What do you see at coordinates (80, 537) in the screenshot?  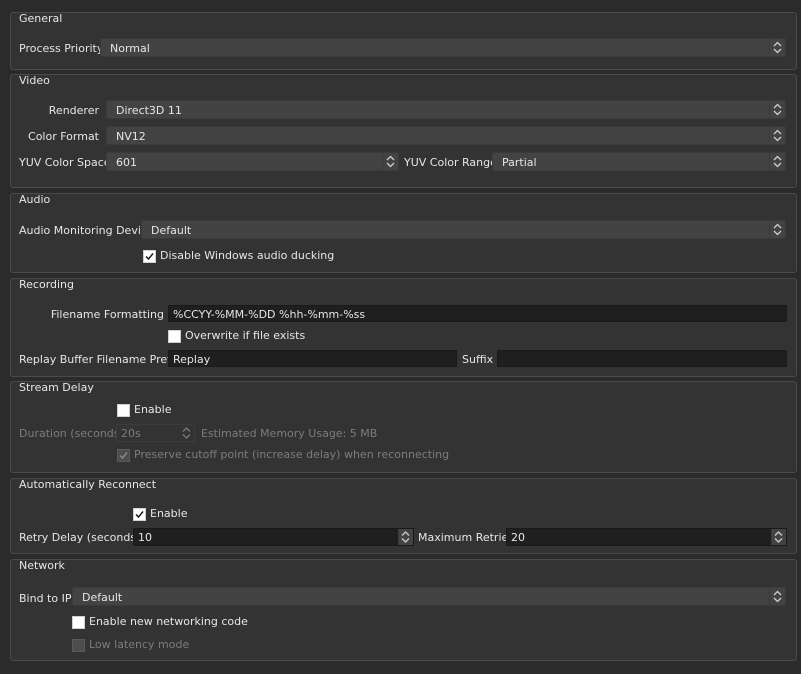 I see `retry-delay-label: Retry Delay (seconds)` at bounding box center [80, 537].